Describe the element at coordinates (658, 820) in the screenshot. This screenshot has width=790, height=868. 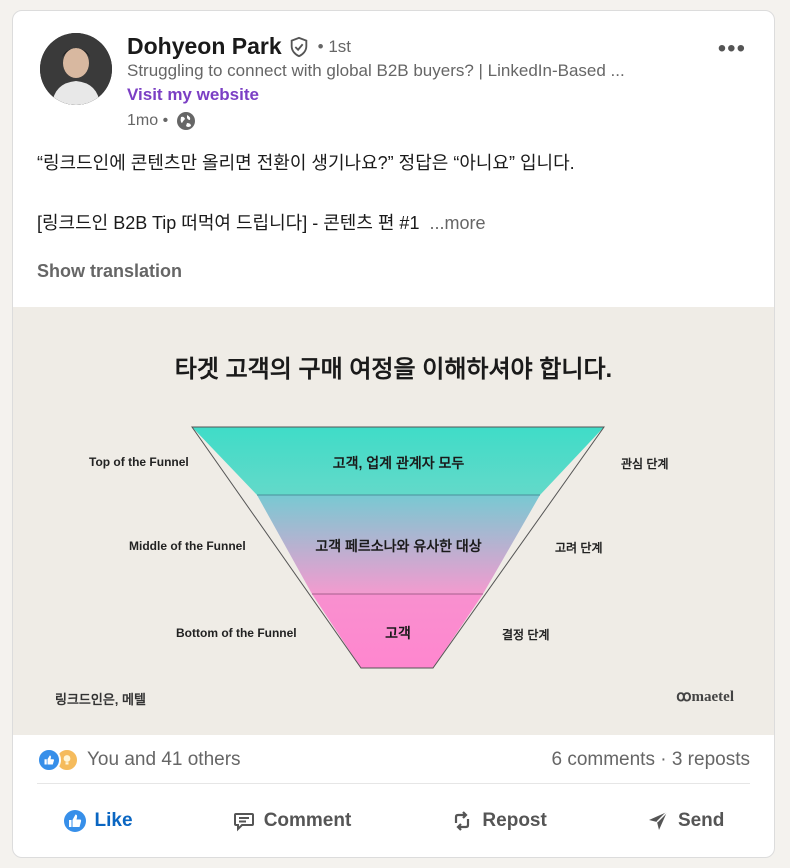
I see `send-icon` at that location.